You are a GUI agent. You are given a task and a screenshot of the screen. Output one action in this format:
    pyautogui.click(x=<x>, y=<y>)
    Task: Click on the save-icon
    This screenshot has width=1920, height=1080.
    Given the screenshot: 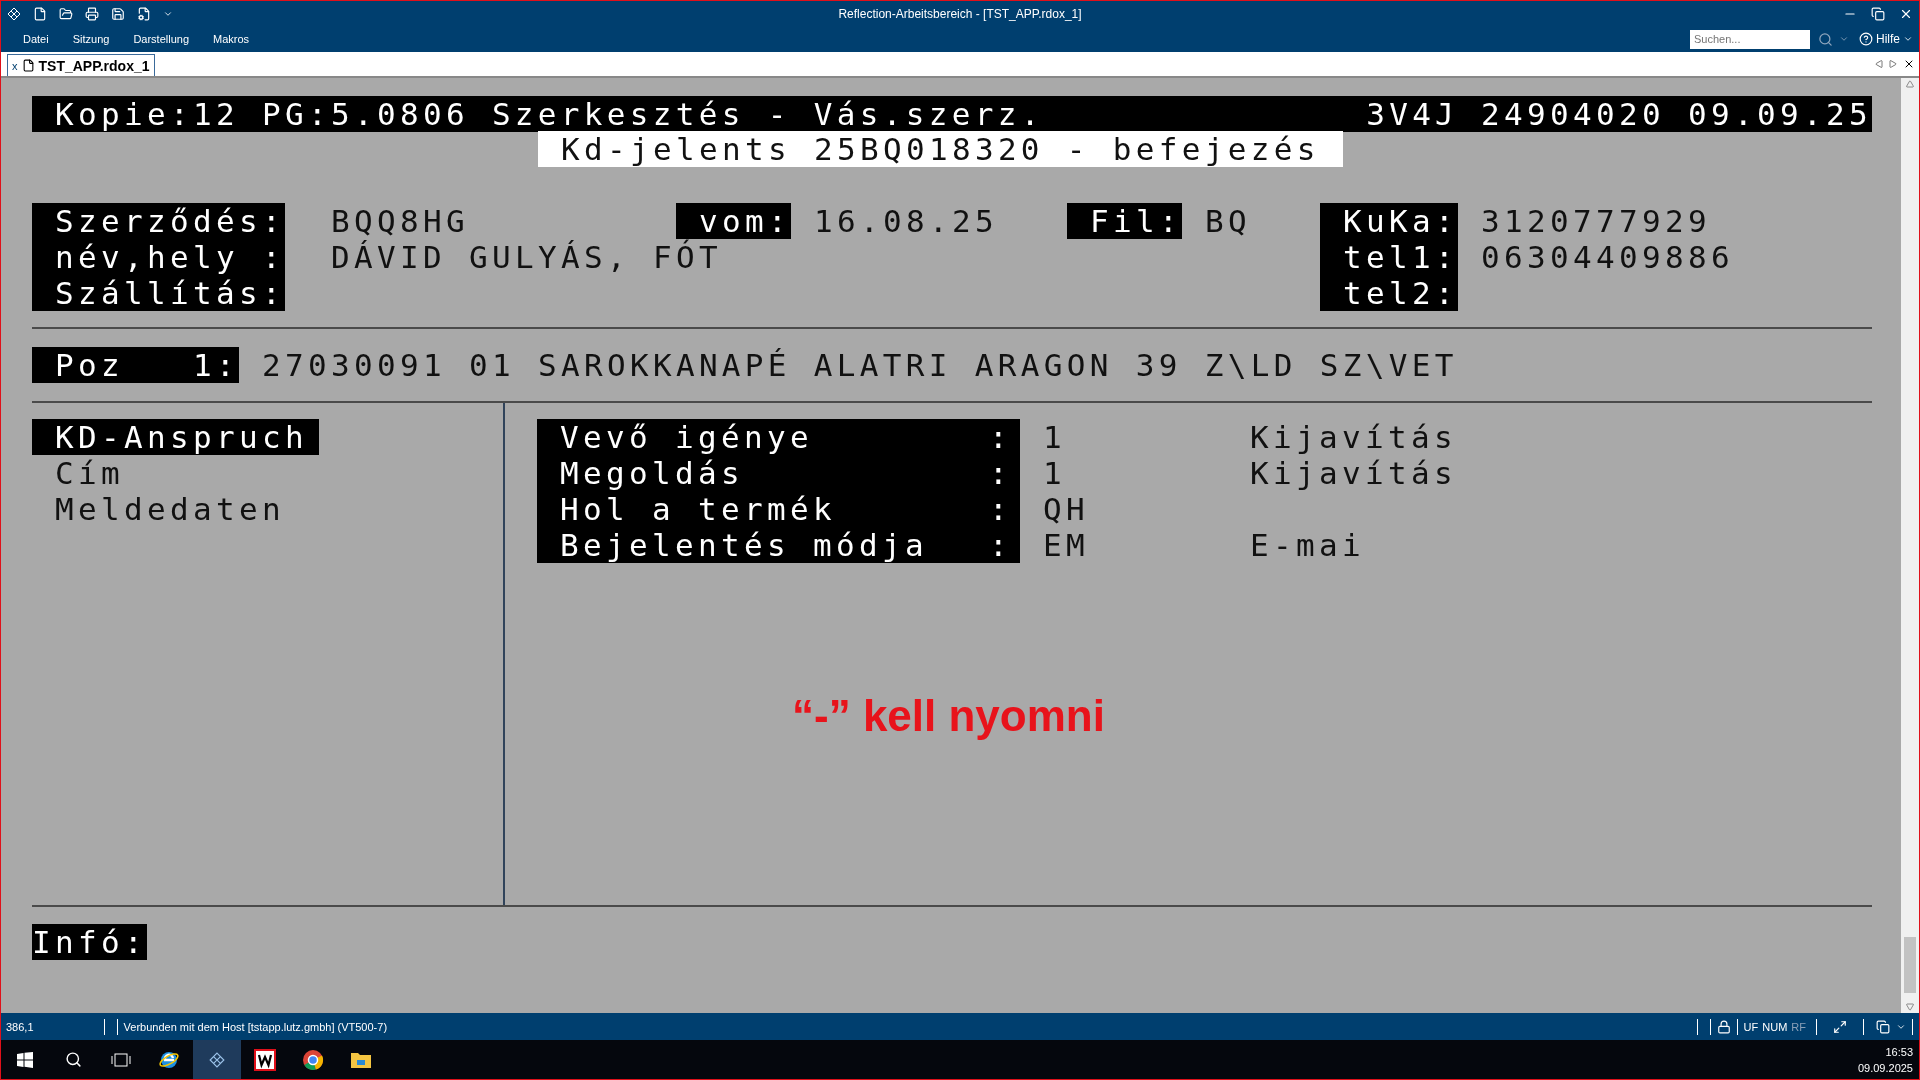 What is the action you would take?
    pyautogui.click(x=118, y=13)
    